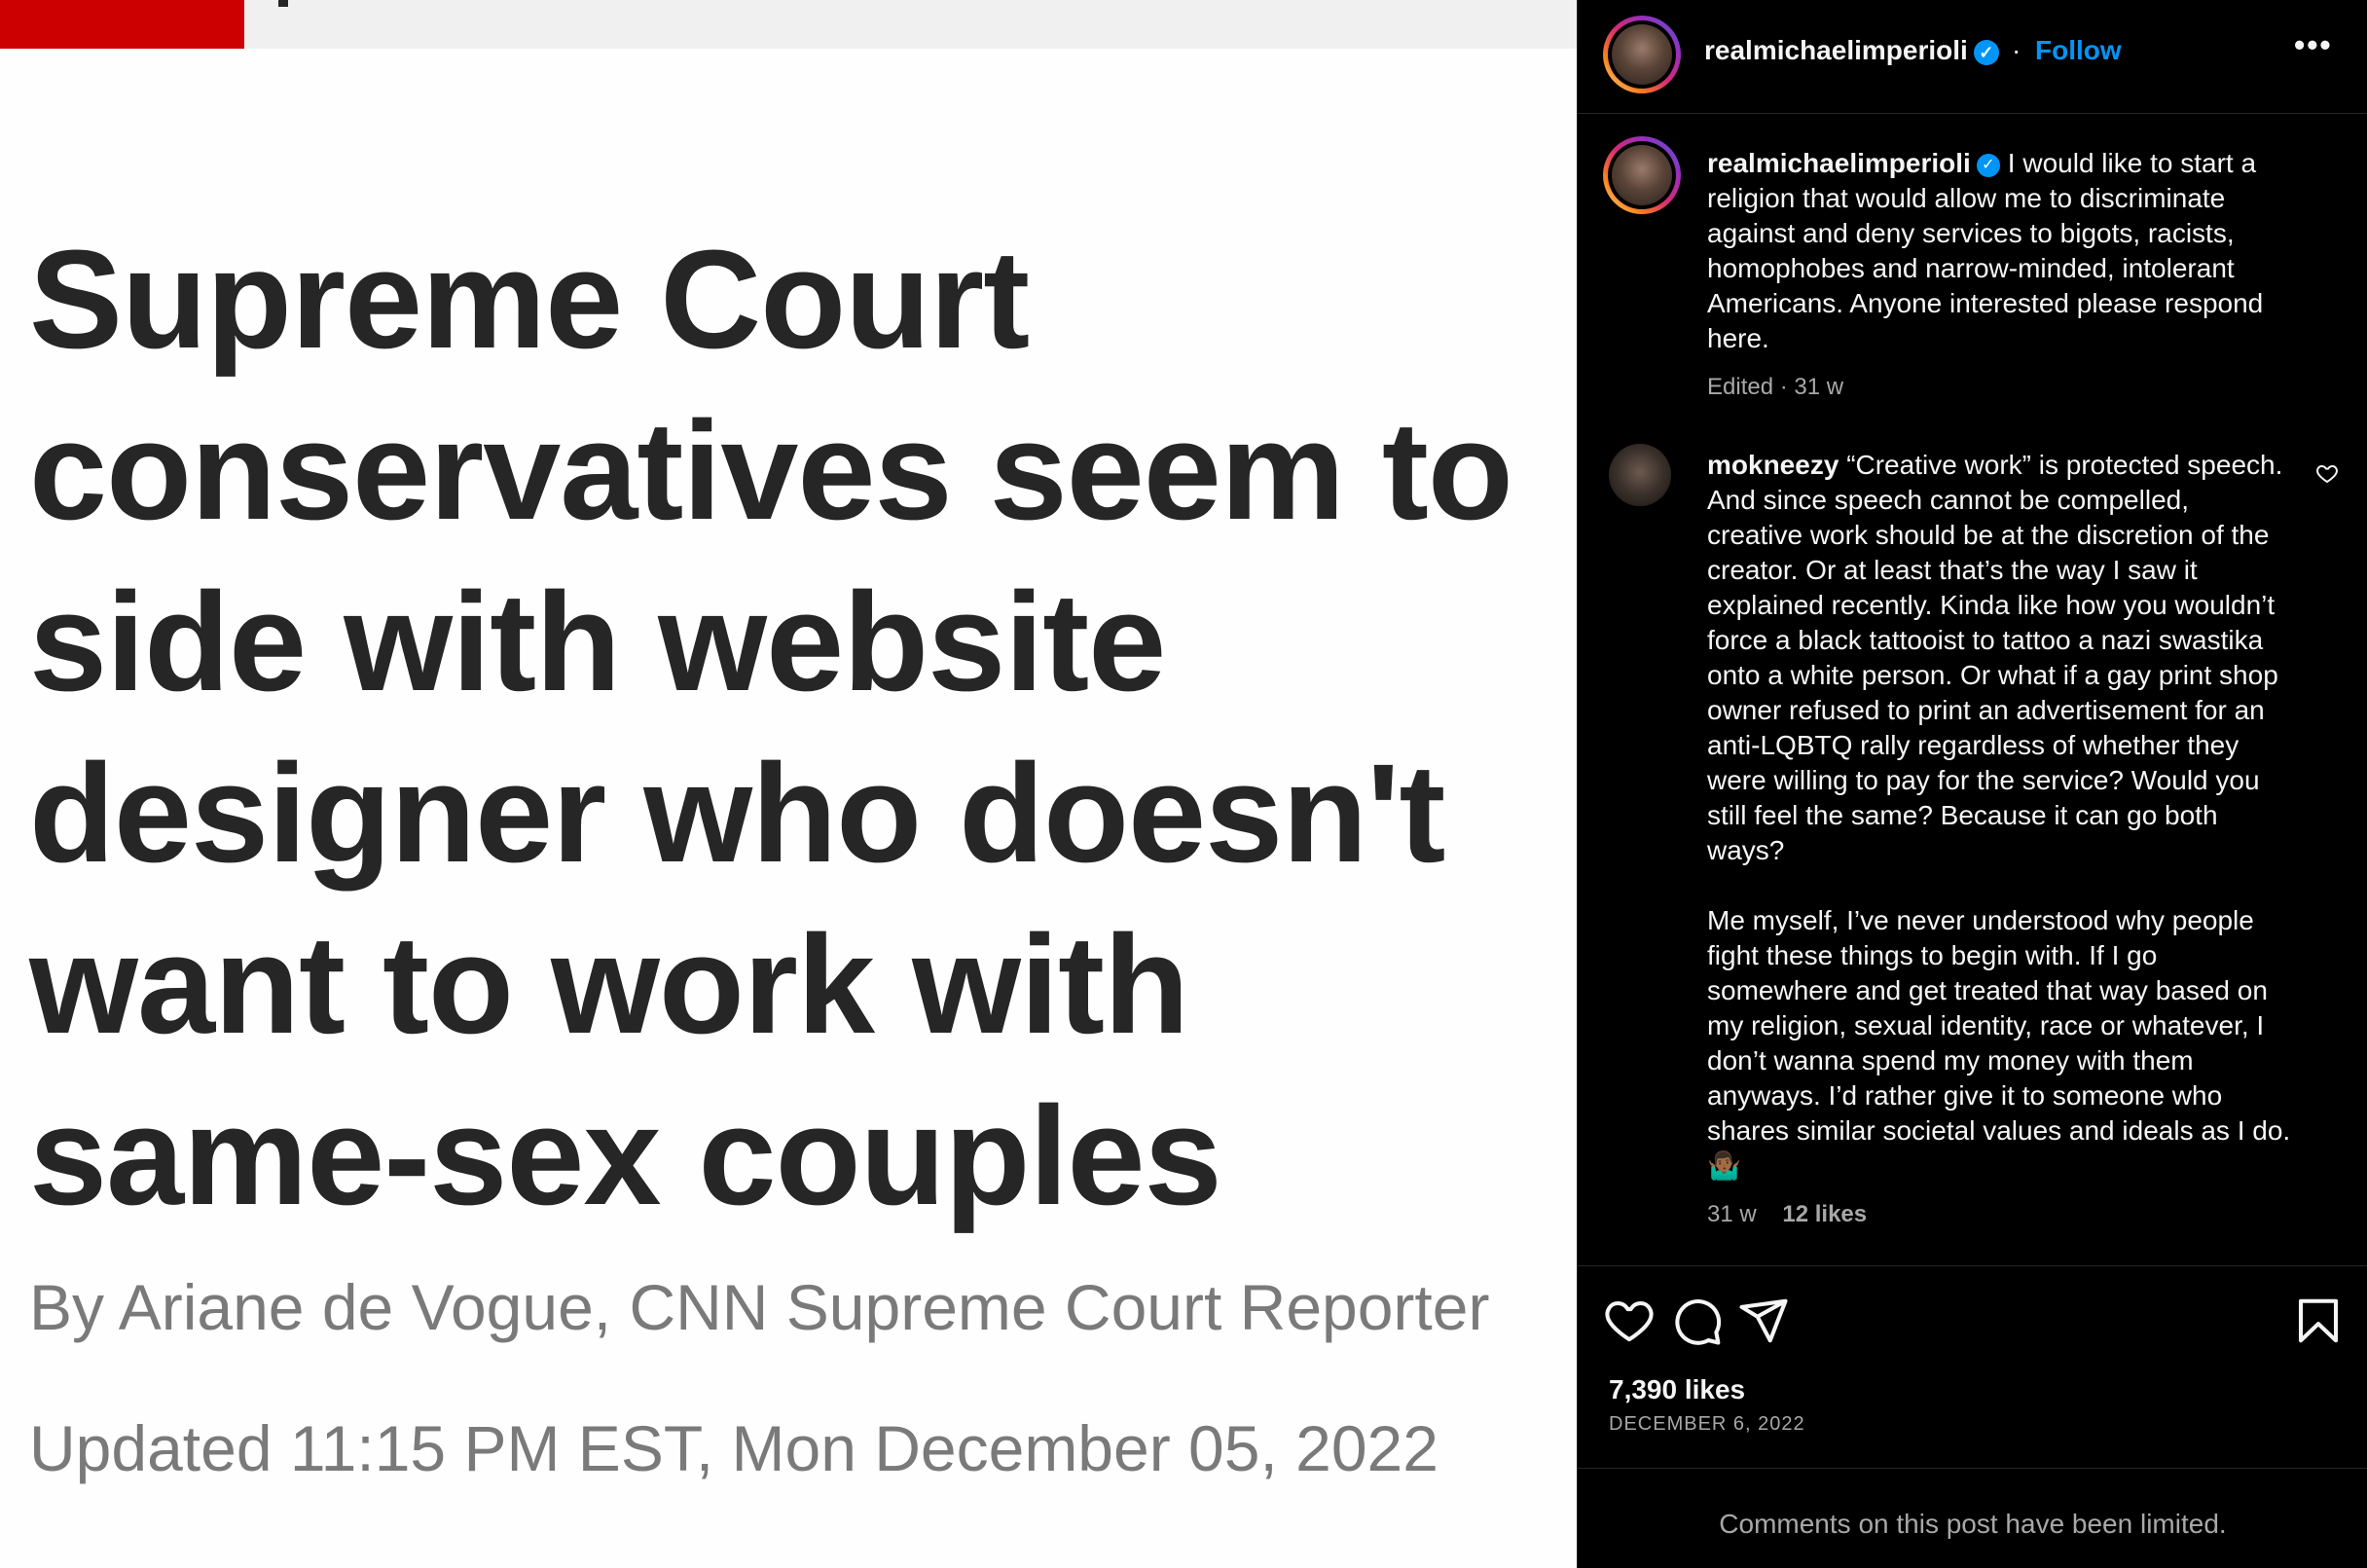 The height and width of the screenshot is (1568, 2367). What do you see at coordinates (1773, 465) in the screenshot?
I see `comment-username: mokneezy` at bounding box center [1773, 465].